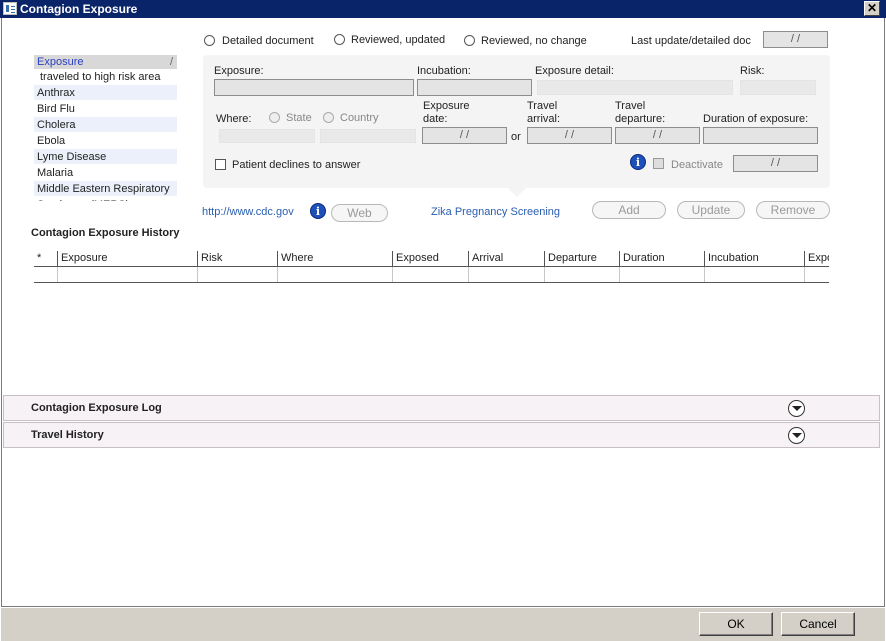  What do you see at coordinates (128, 259) in the screenshot?
I see `column-header-exposure: Exposure` at bounding box center [128, 259].